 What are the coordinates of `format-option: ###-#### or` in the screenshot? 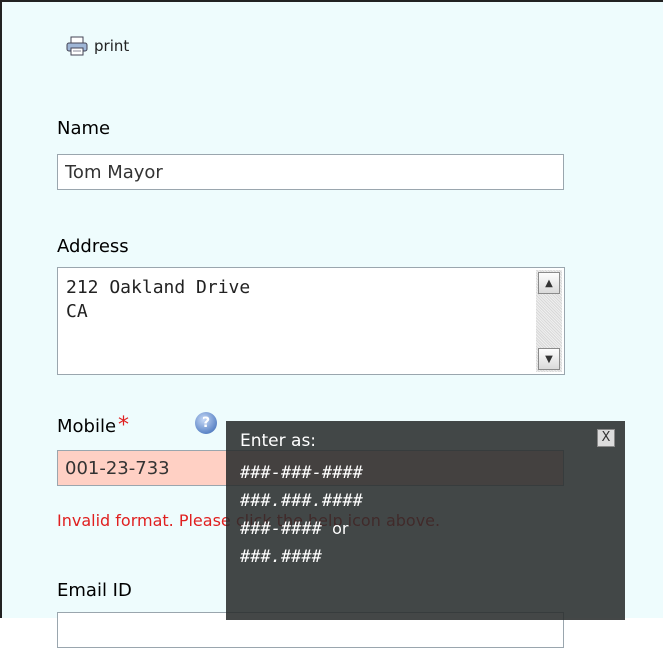 It's located at (294, 529).